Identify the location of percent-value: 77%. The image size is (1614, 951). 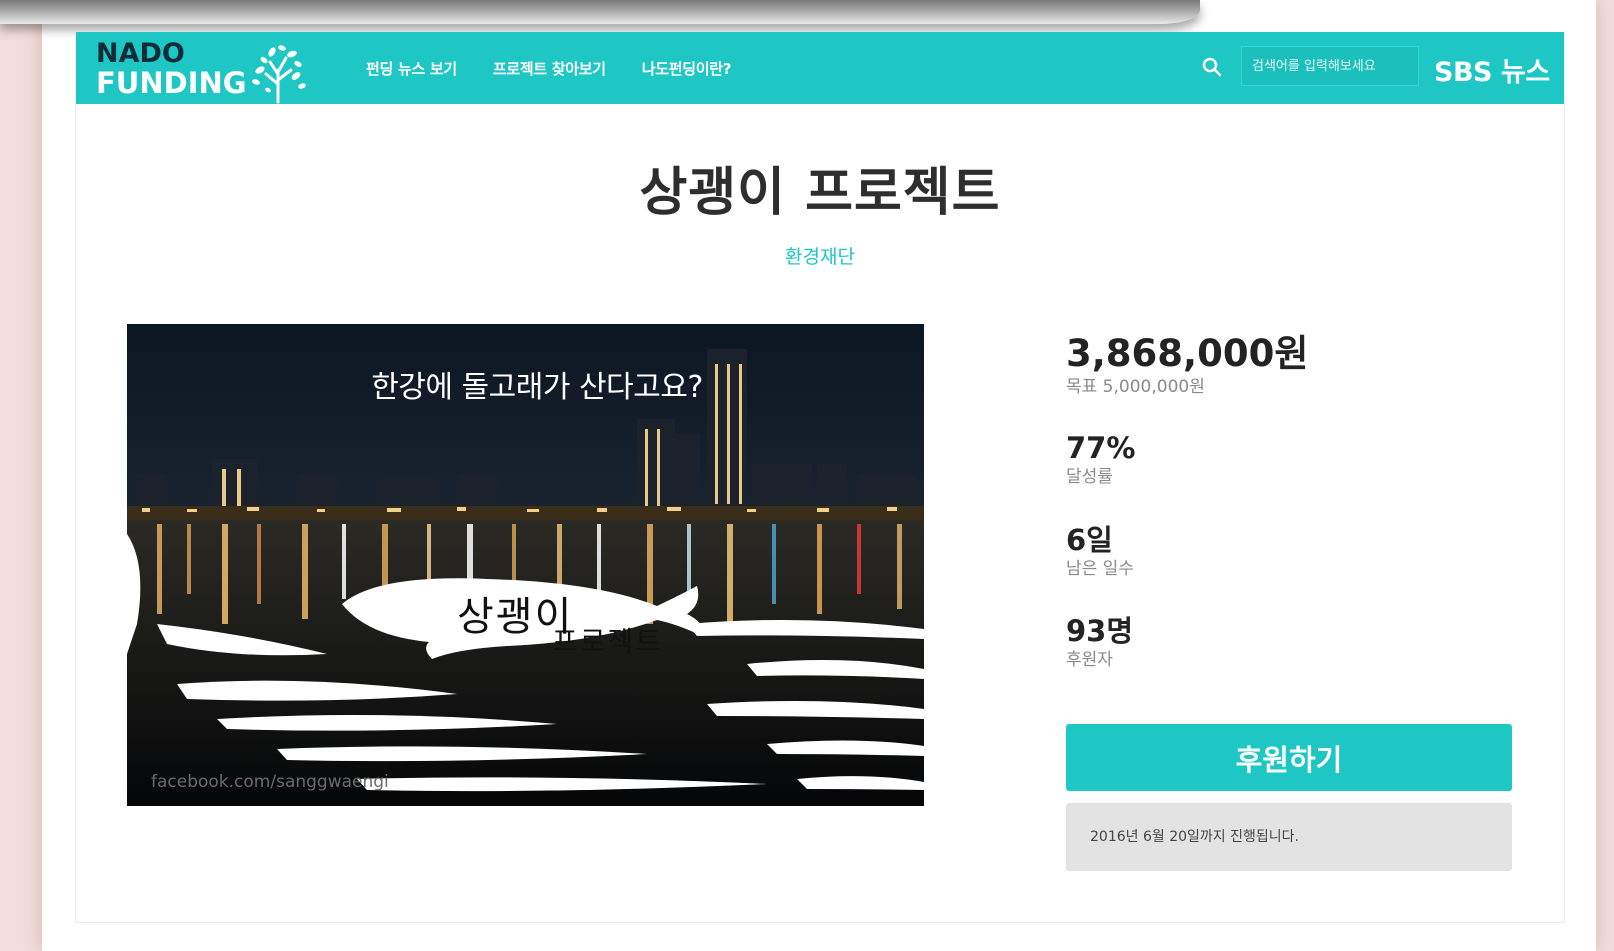
(1101, 448).